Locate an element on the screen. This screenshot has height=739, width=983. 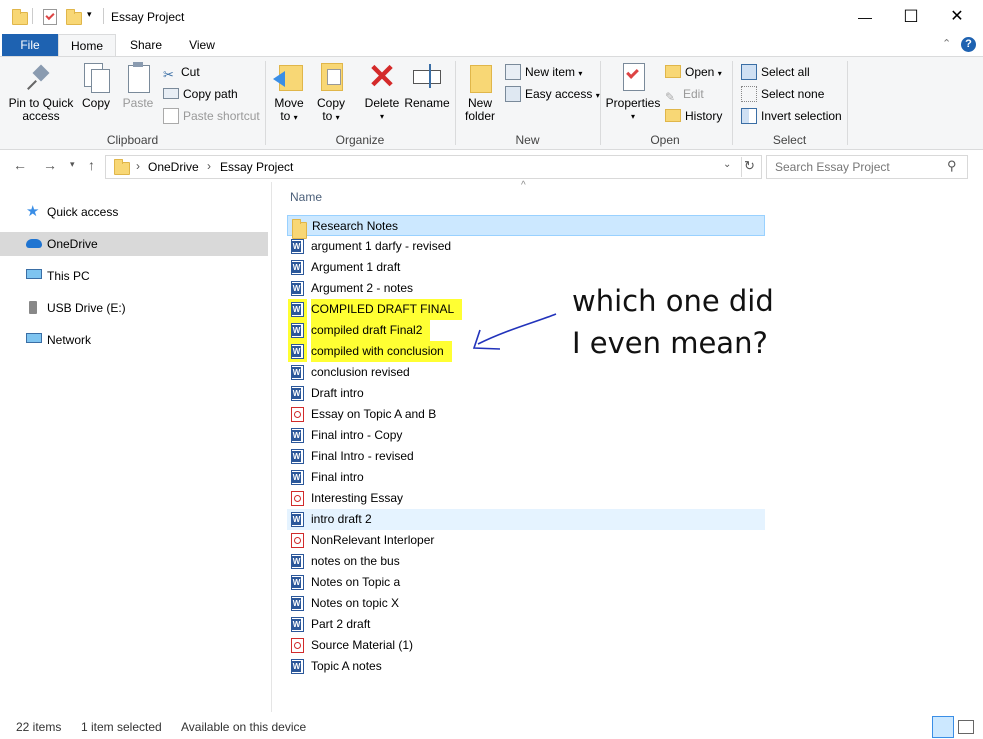
refresh-icon: ↻ is located at coordinates (749, 166).